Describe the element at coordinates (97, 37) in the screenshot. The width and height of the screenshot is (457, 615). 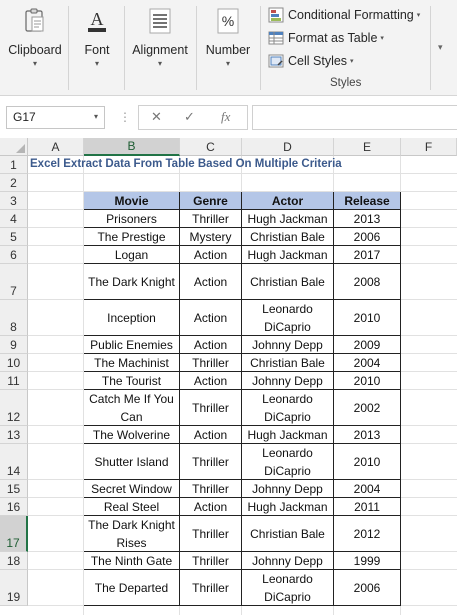
I see `font-button: A Font ▾` at that location.